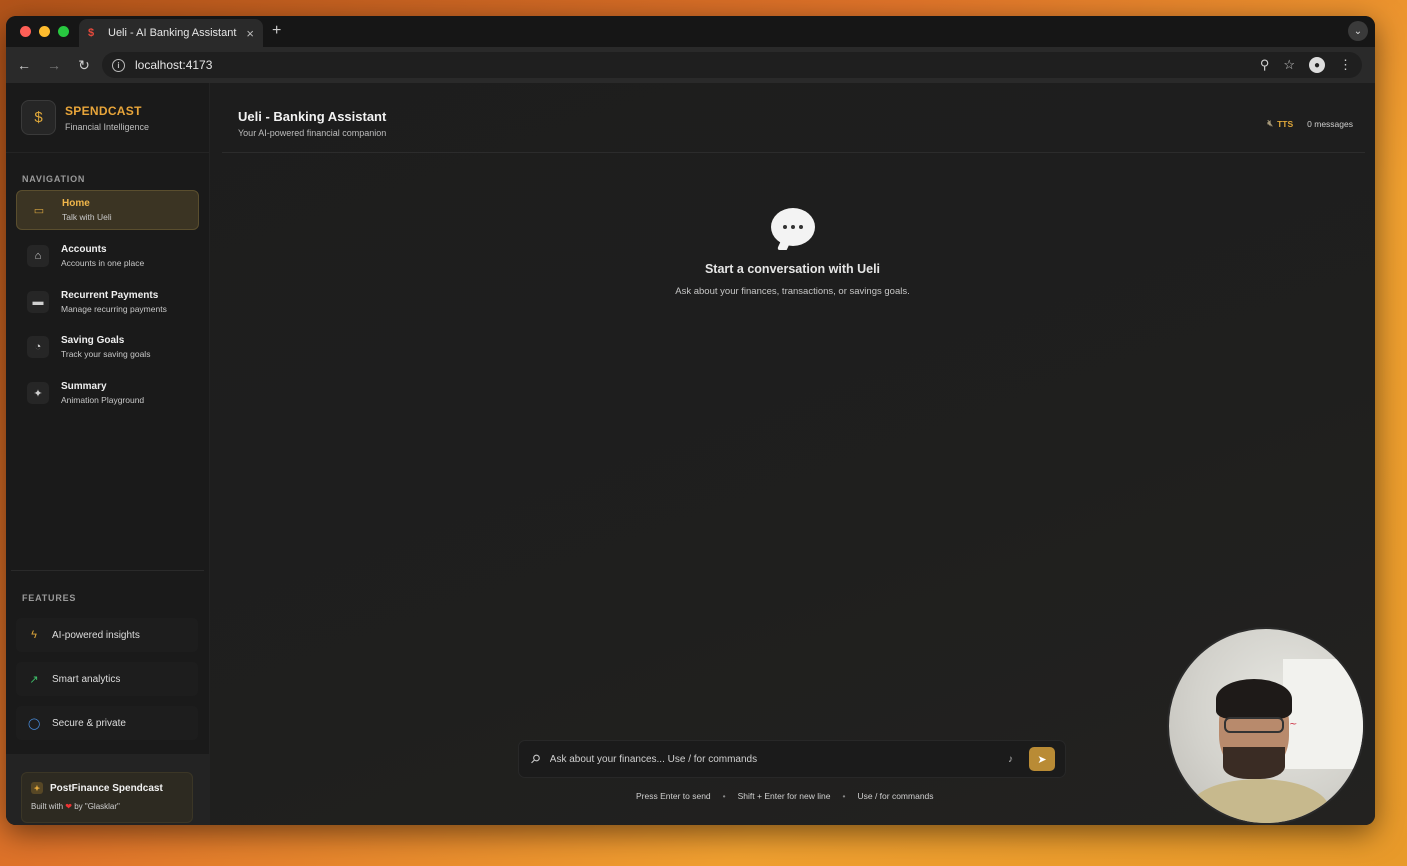  Describe the element at coordinates (84, 386) in the screenshot. I see `nav-title: Summary` at that location.